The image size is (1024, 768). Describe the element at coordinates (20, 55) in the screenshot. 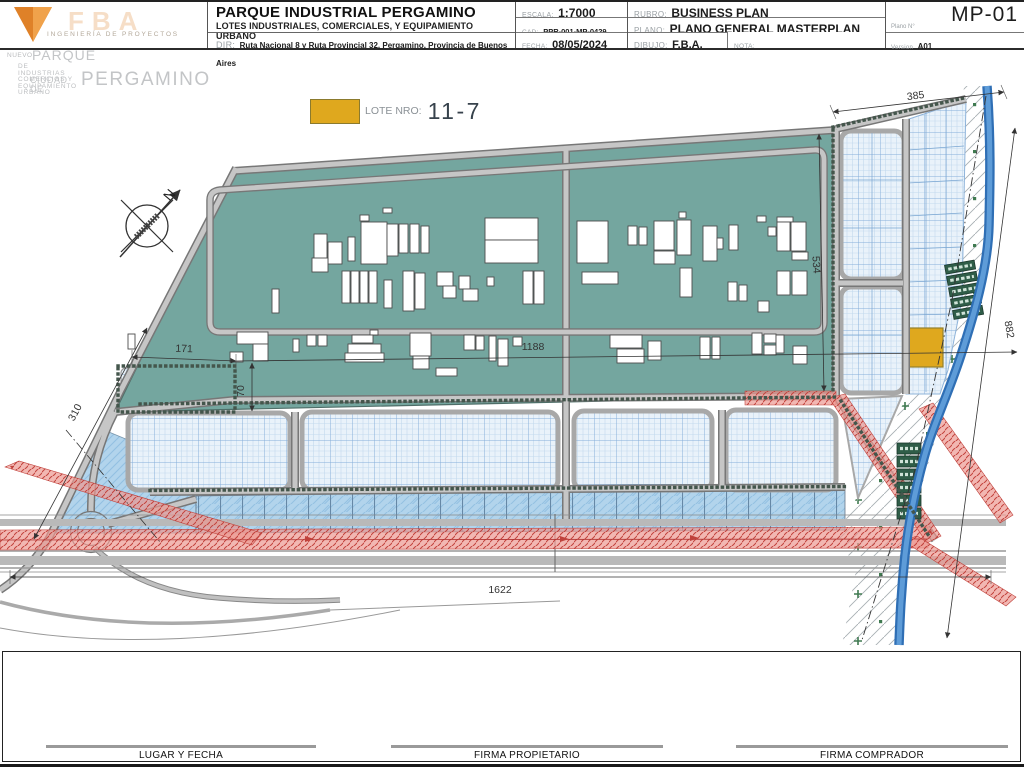

I see `watermark-nuevo: NUEVO` at that location.